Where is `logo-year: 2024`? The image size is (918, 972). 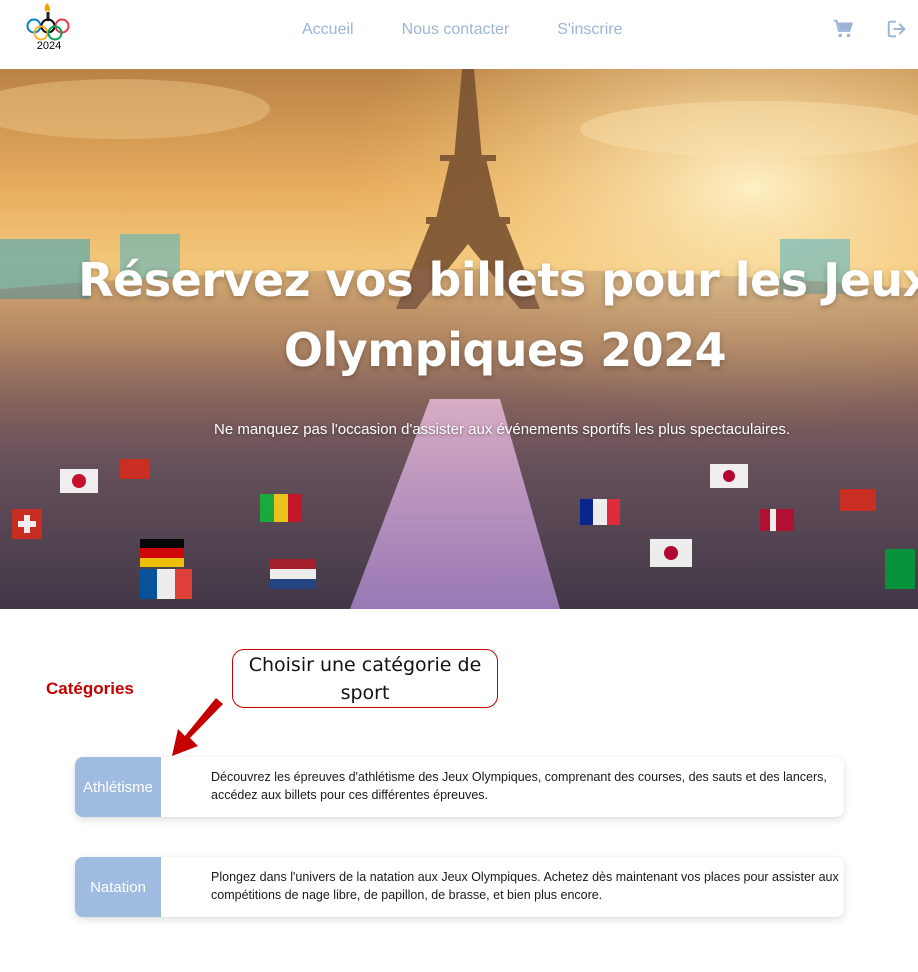
logo-year: 2024 is located at coordinates (49, 46).